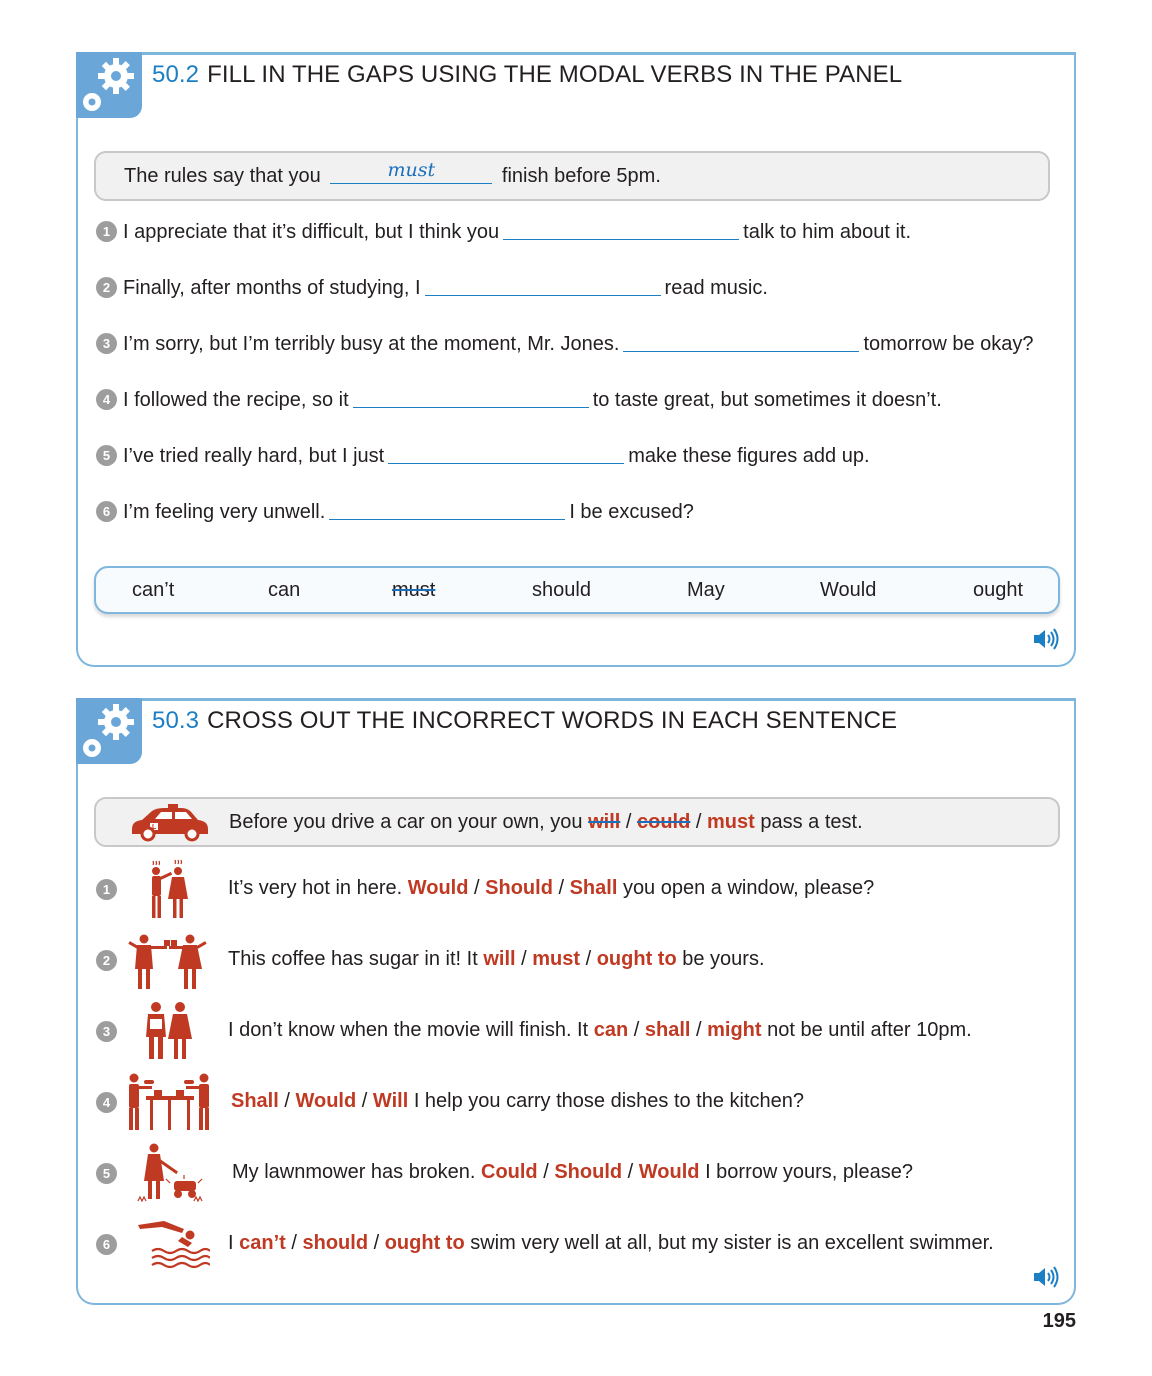 This screenshot has height=1376, width=1152. I want to click on sentence-after: be yours., so click(723, 959).